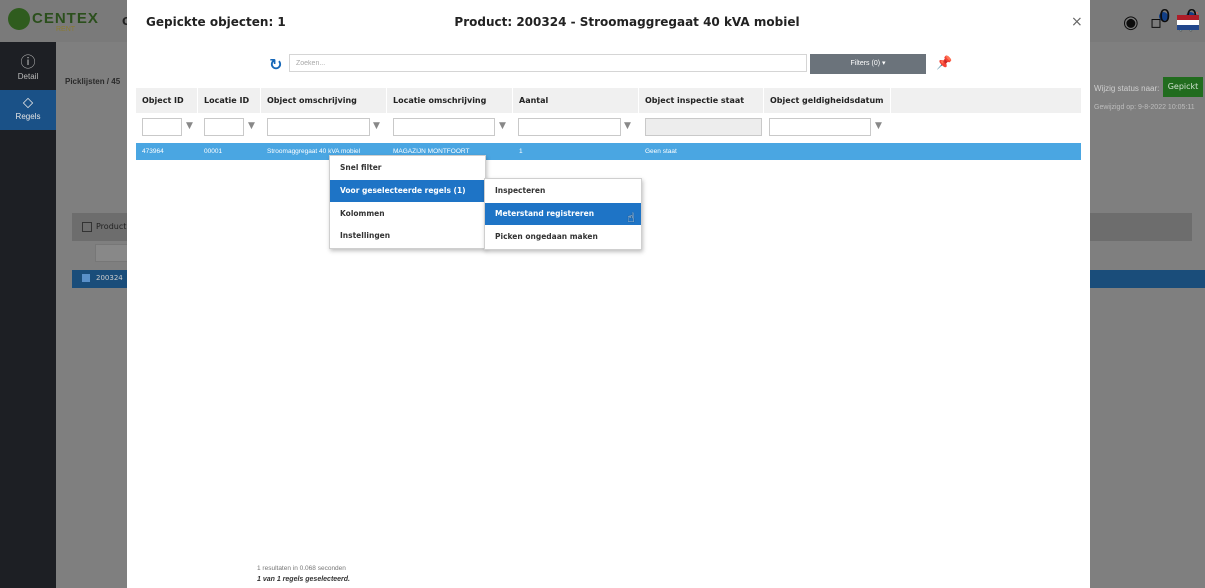  What do you see at coordinates (318, 127) in the screenshot?
I see `filter-input-object-omschrijving` at bounding box center [318, 127].